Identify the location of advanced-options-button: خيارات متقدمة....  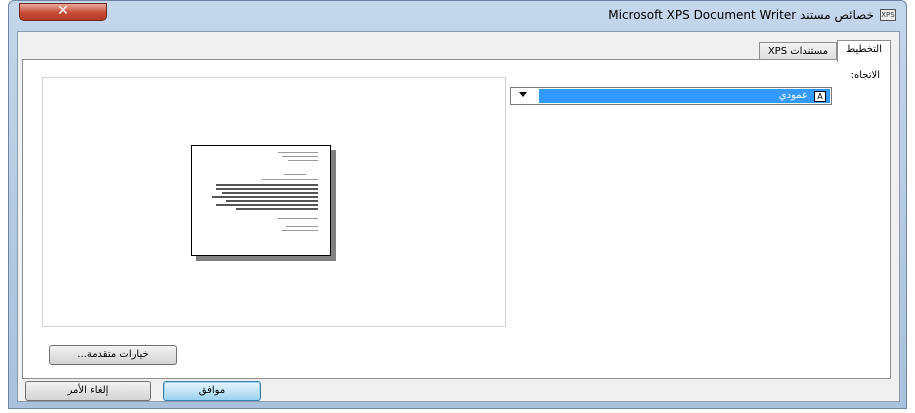
(113, 355).